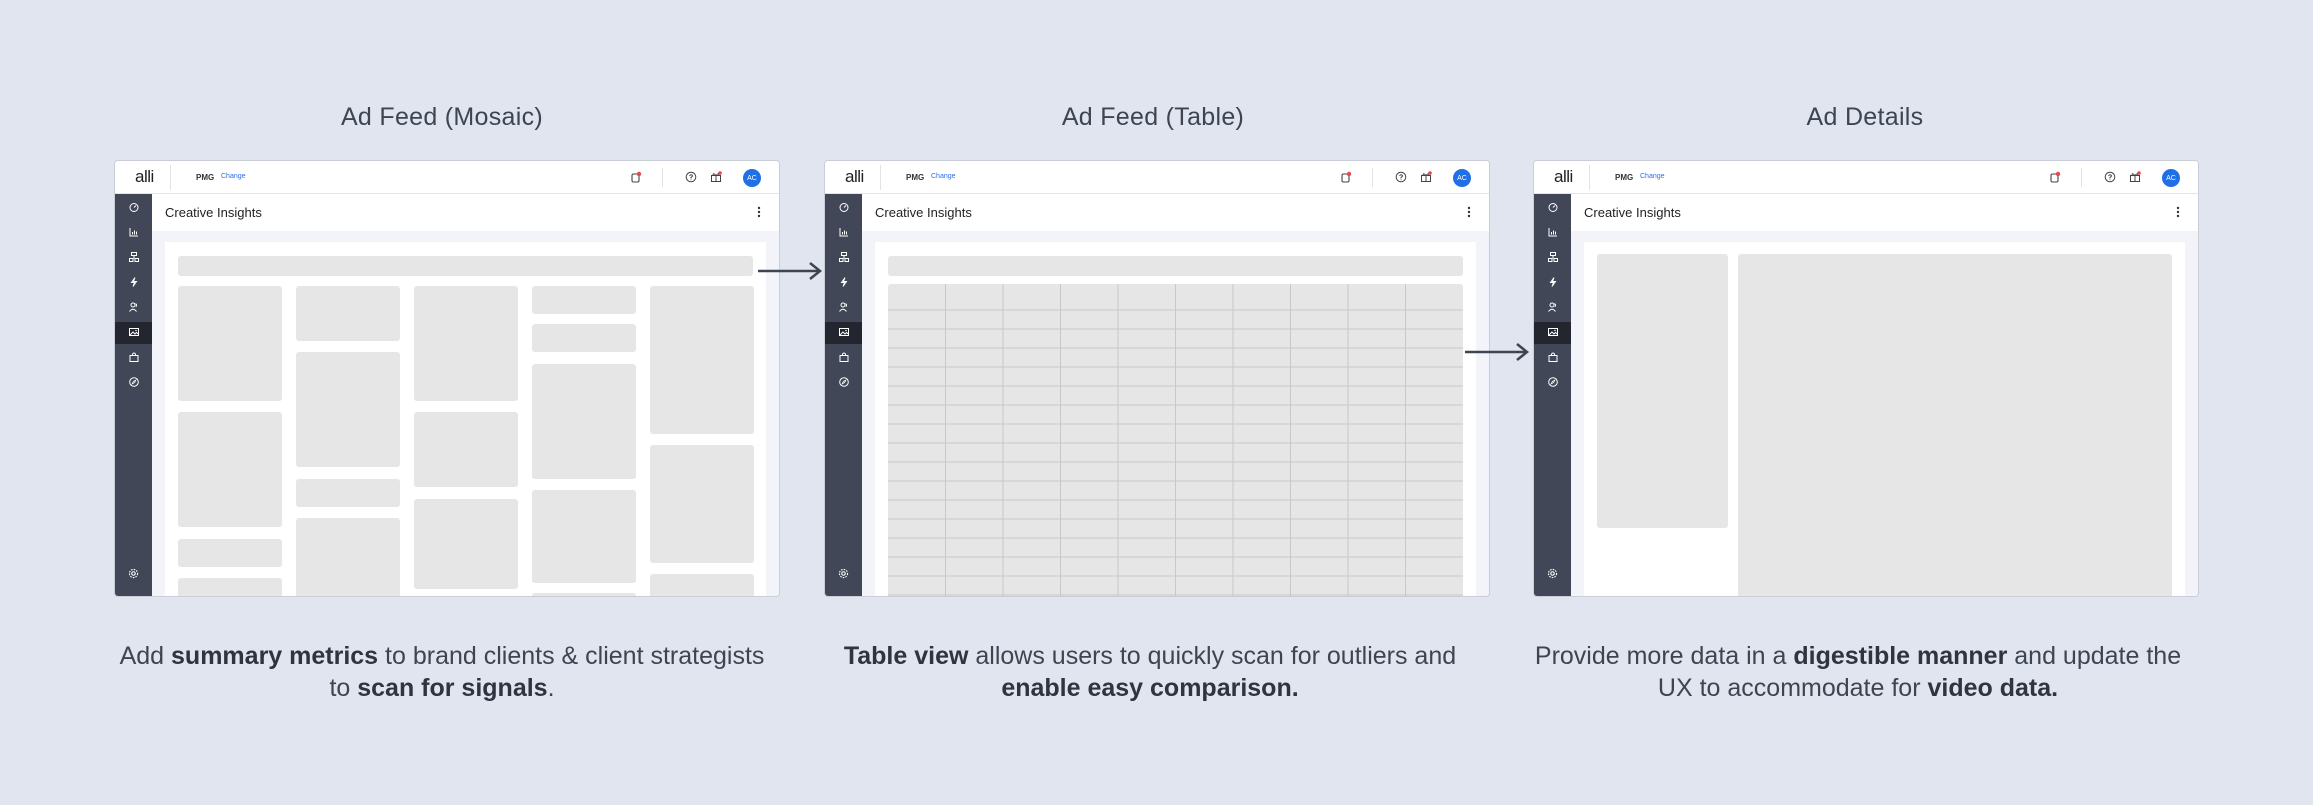 The width and height of the screenshot is (2313, 805). Describe the element at coordinates (1993, 688) in the screenshot. I see `caption-segment: video data.` at that location.